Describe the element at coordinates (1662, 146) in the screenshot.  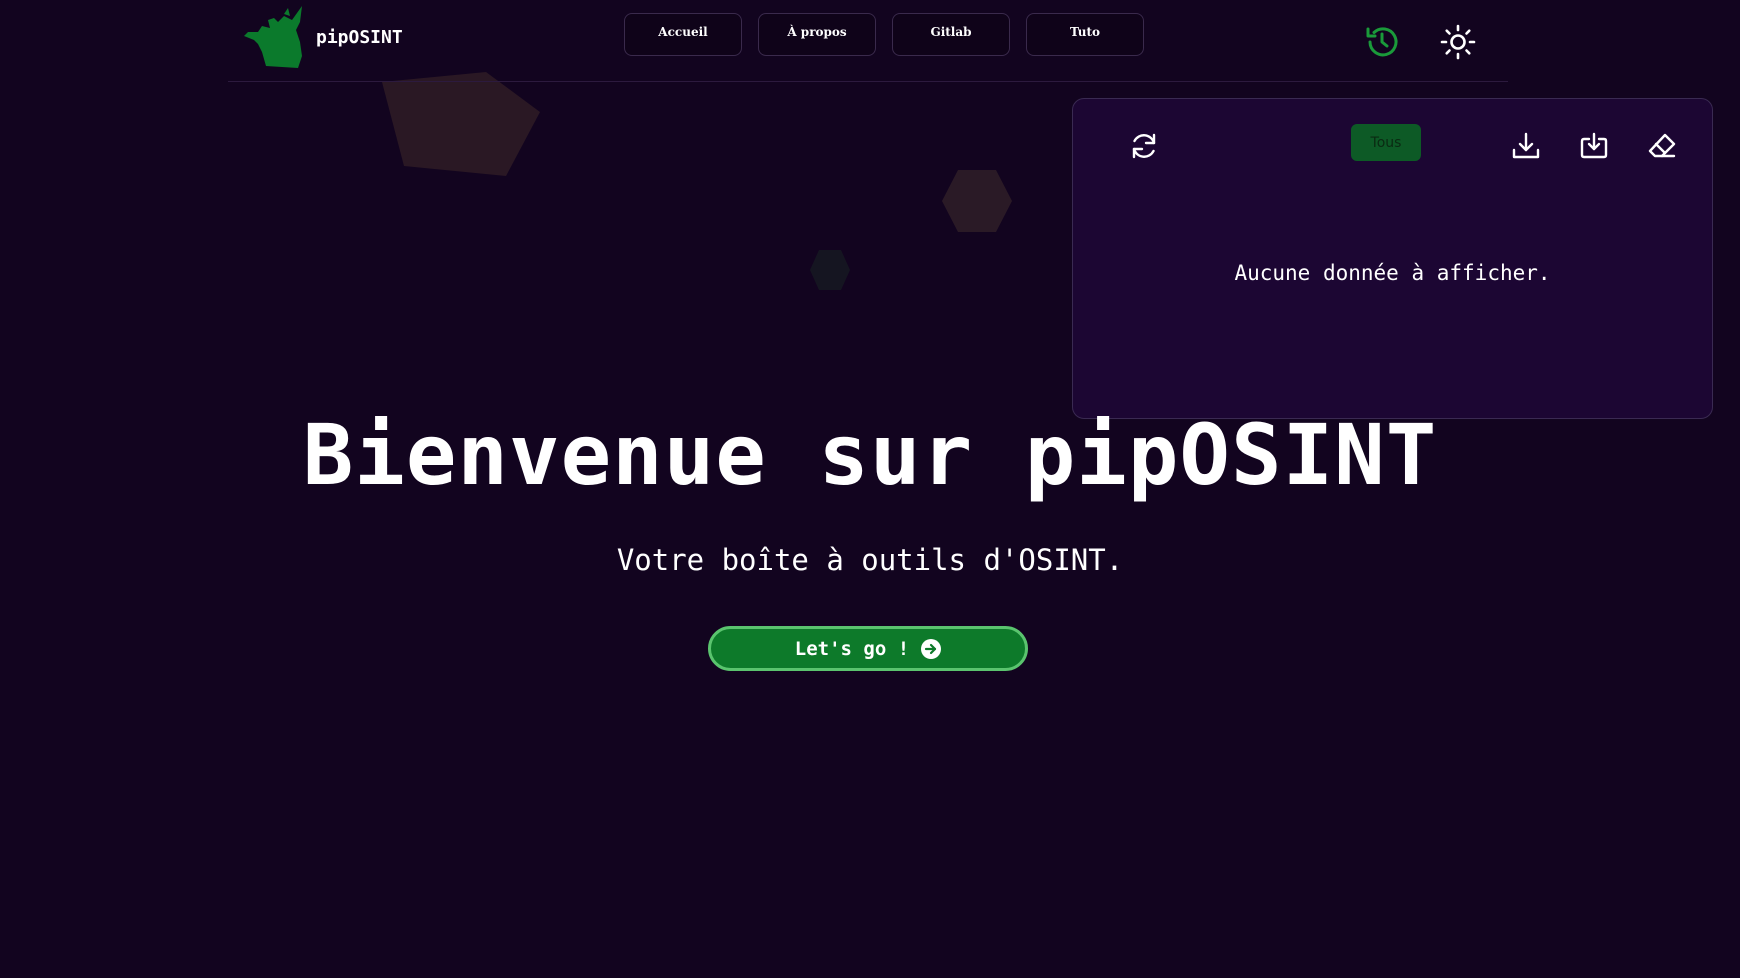
I see `eraser-icon` at that location.